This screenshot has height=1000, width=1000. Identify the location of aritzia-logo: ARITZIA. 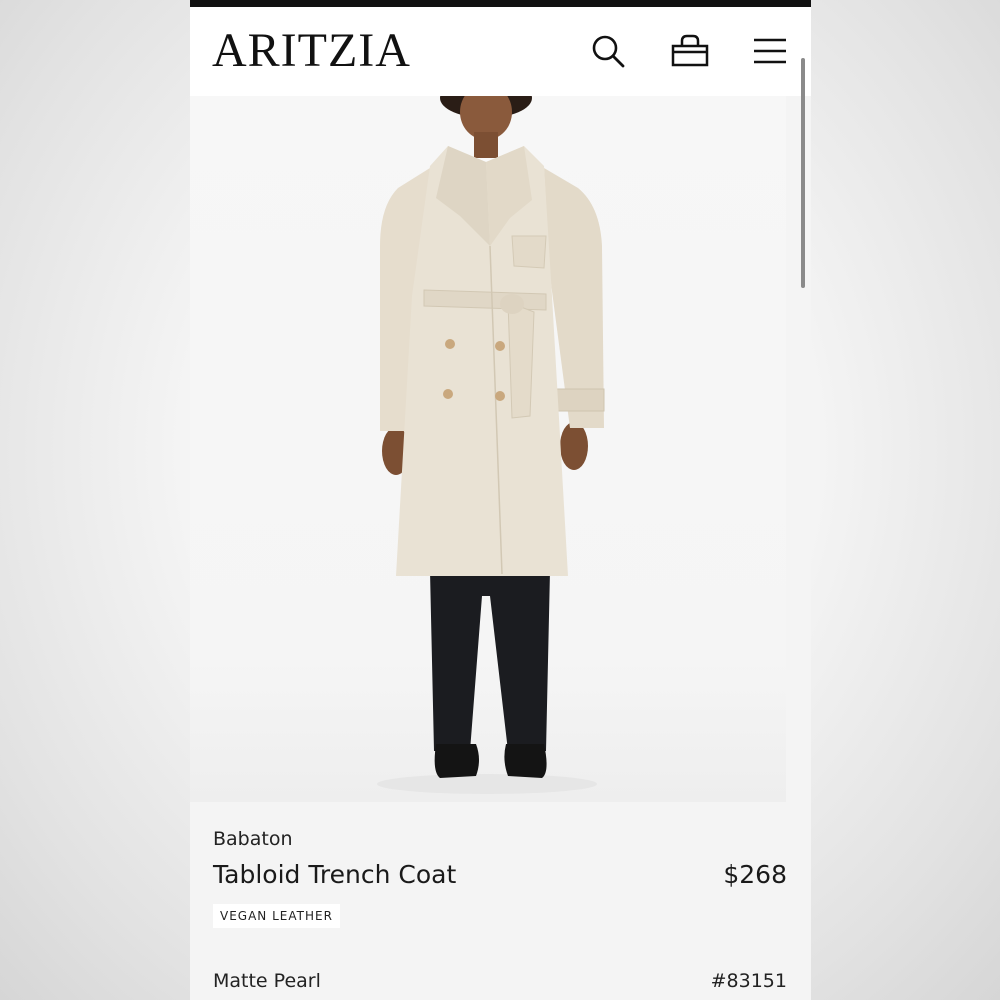
(311, 51).